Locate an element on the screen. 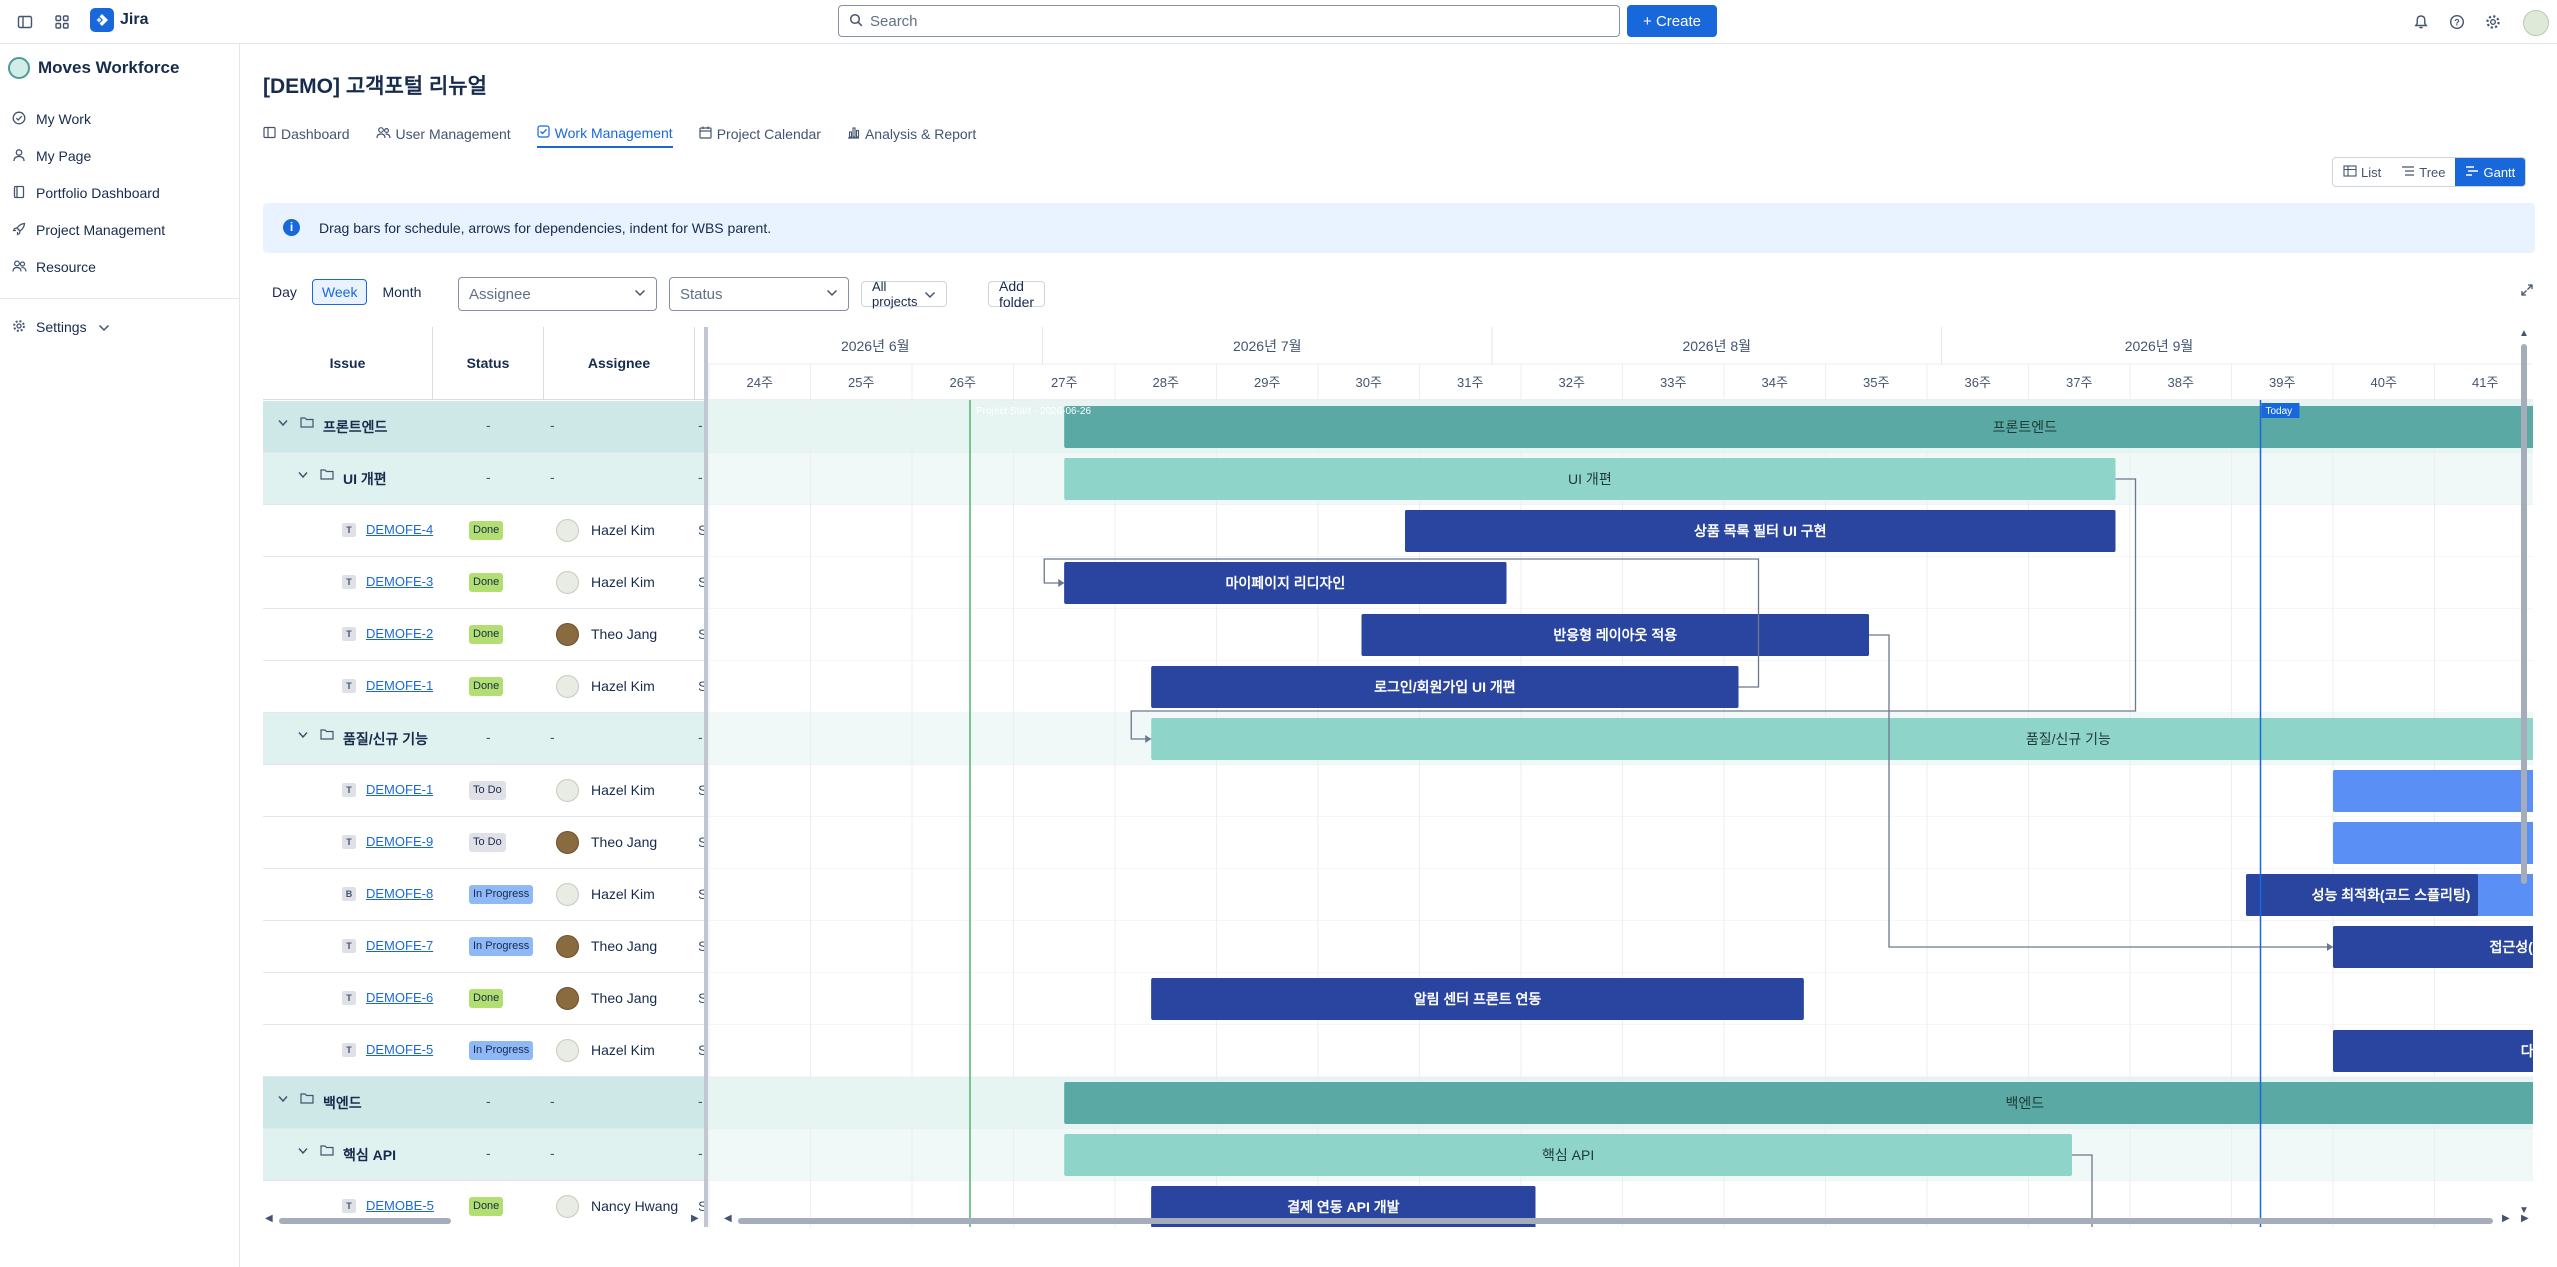 The image size is (2557, 1267). issue-key-link: DEMOFE-9 is located at coordinates (399, 841).